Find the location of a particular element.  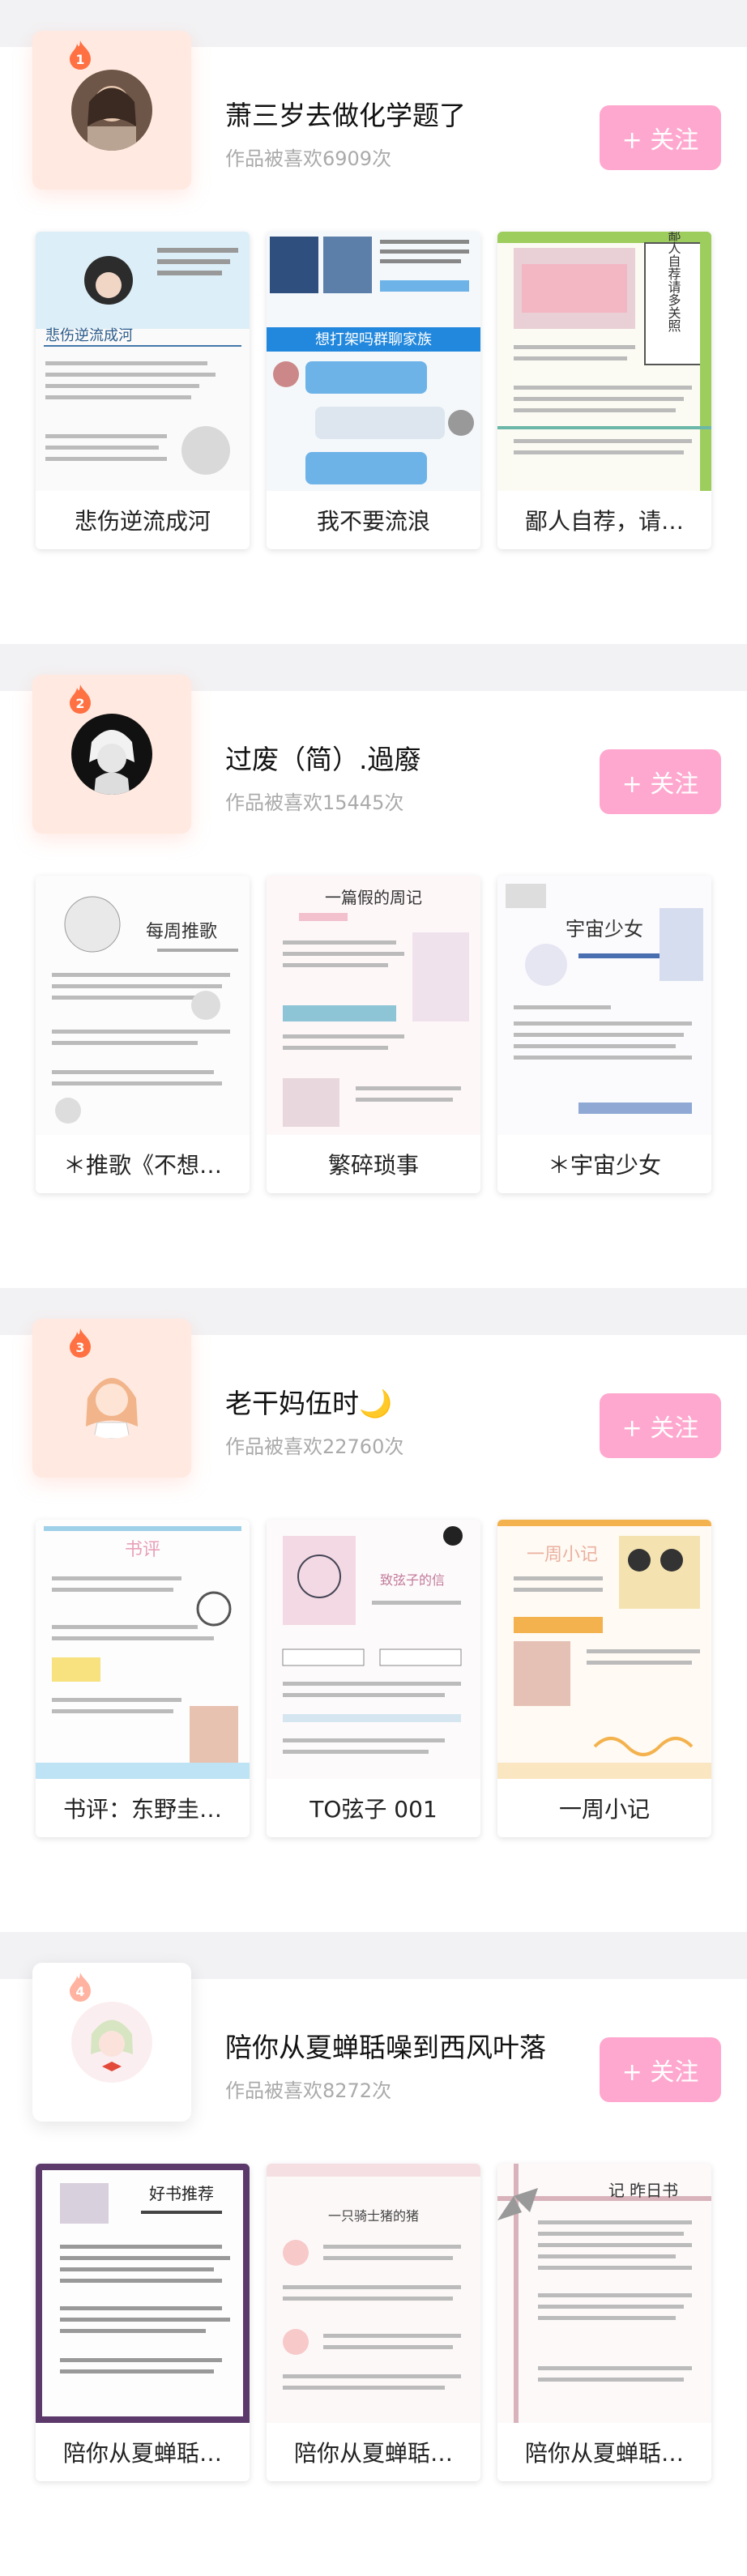

svg-text: 悲伤逆流成河 is located at coordinates (89, 335).